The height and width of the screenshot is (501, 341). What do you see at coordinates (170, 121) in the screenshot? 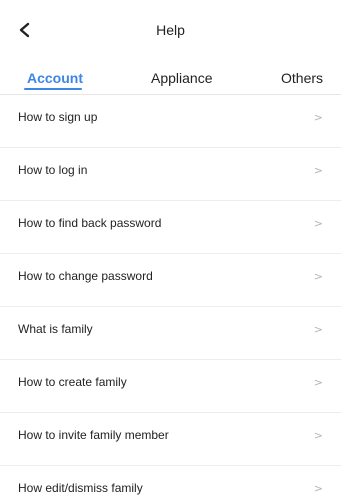
I see `list-item-sign-up: How to sign up >` at bounding box center [170, 121].